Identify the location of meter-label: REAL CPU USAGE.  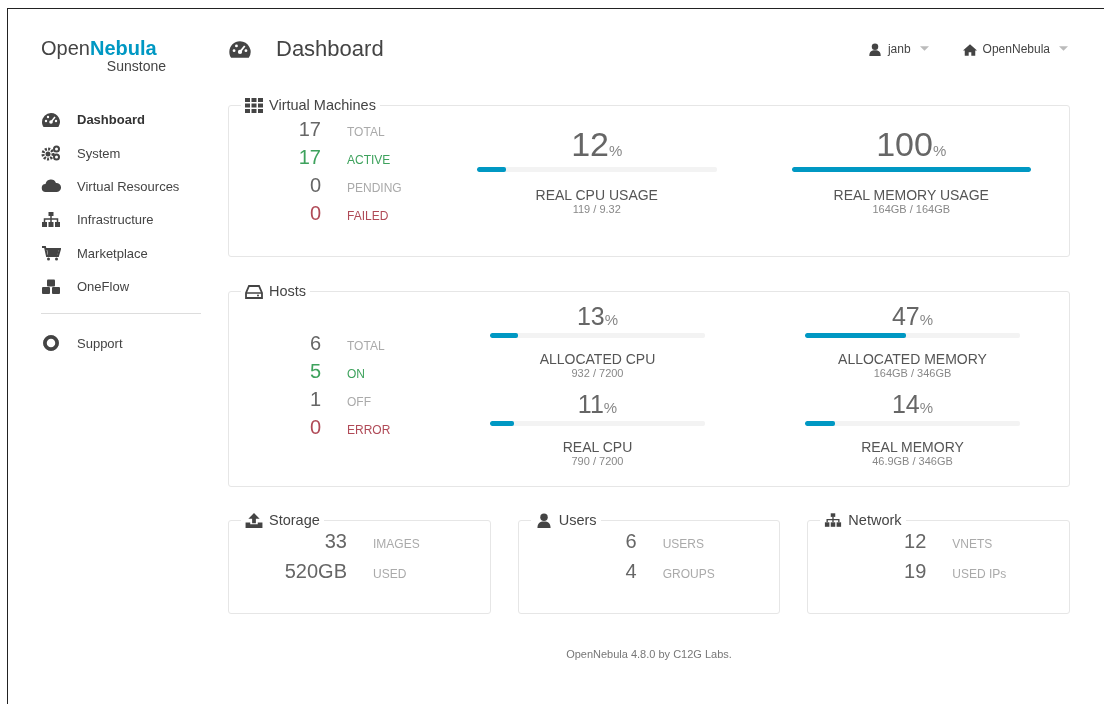
(596, 195).